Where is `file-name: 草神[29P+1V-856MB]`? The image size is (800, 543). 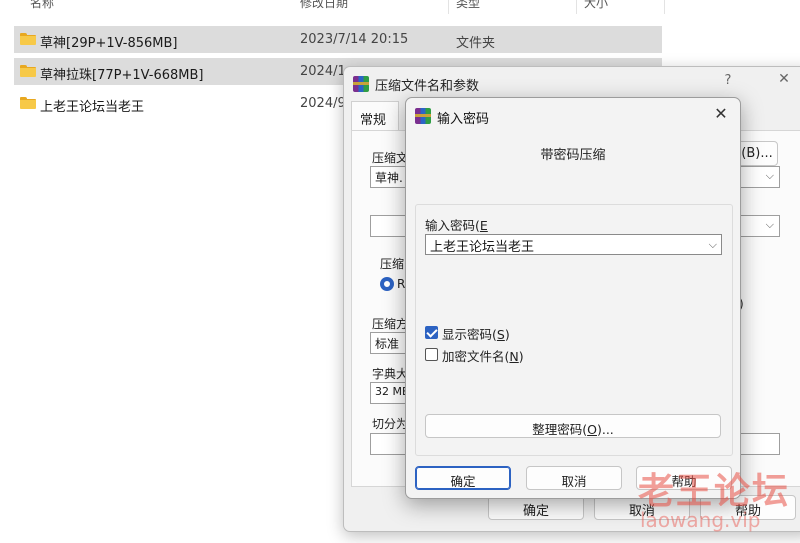 file-name: 草神[29P+1V-856MB] is located at coordinates (109, 43).